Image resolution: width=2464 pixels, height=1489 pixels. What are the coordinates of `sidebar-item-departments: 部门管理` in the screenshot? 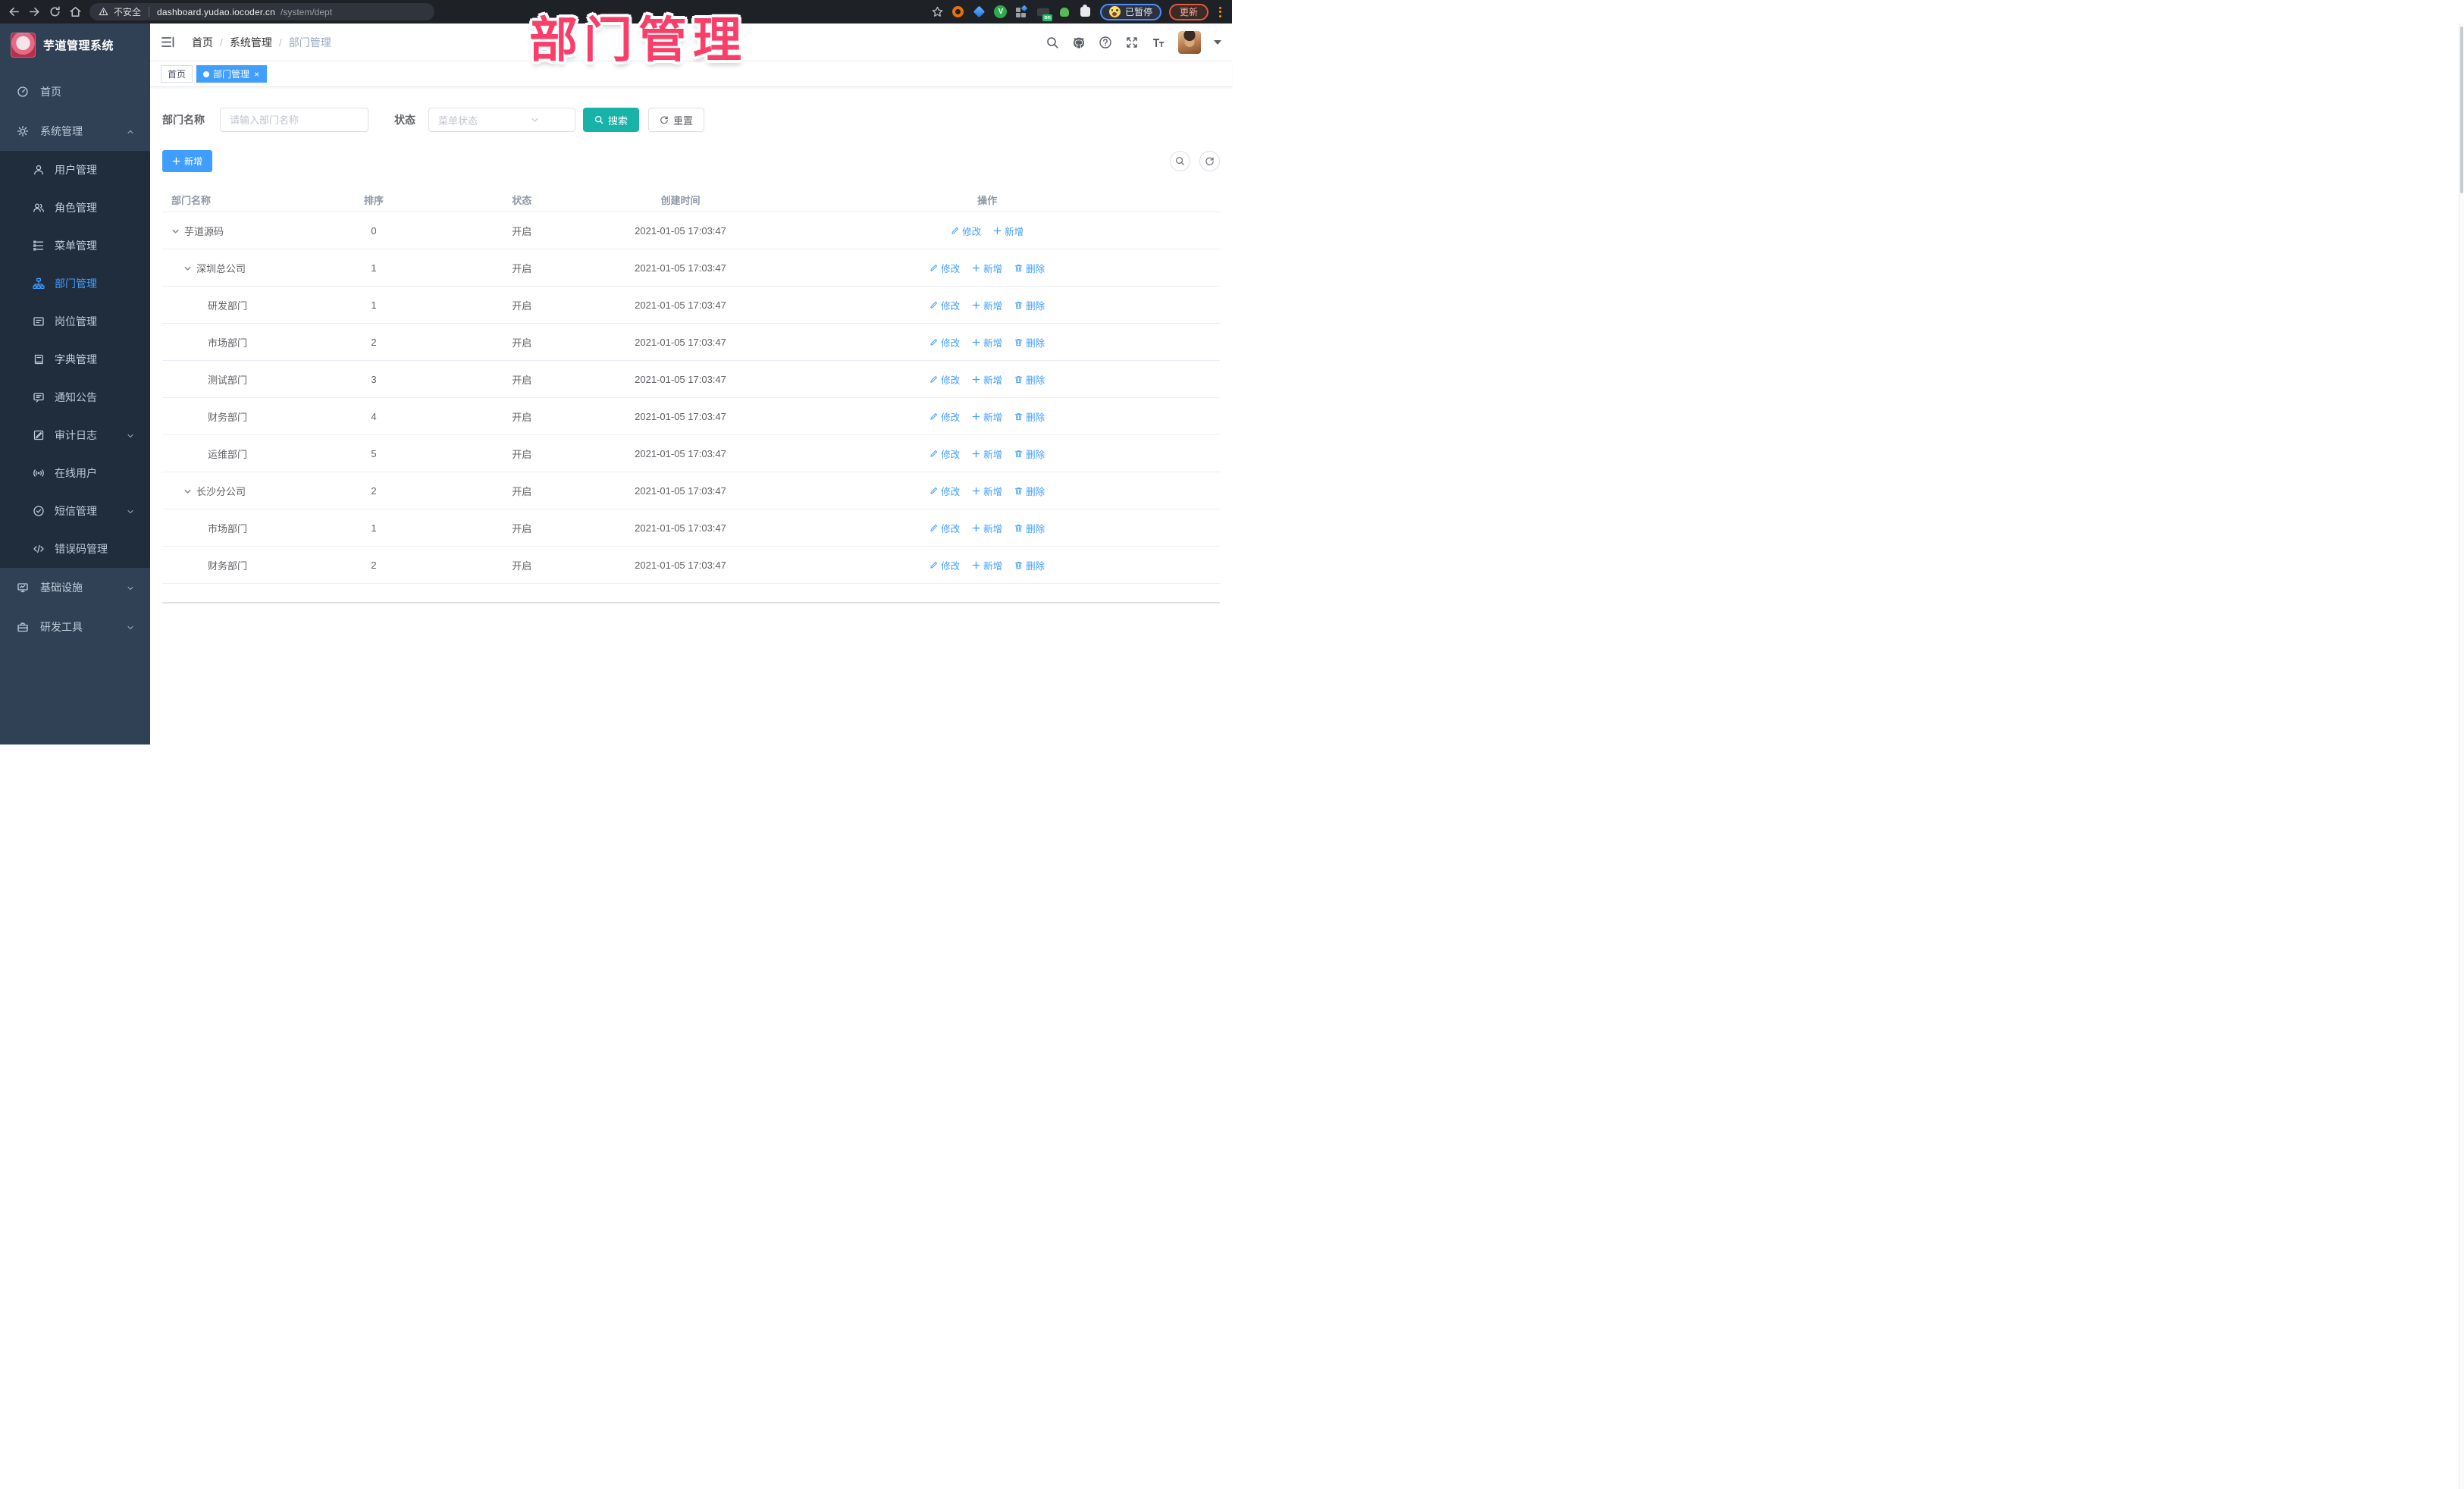 It's located at (75, 284).